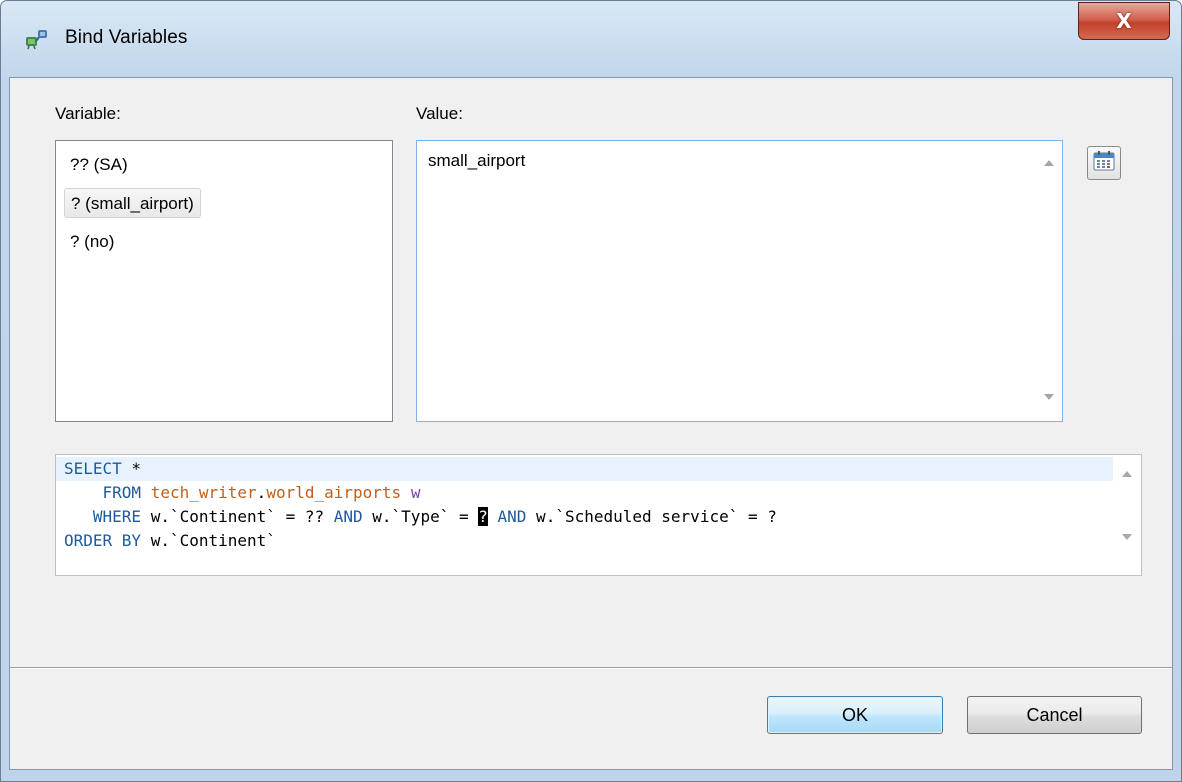  What do you see at coordinates (107, 492) in the screenshot?
I see `sql-token: FROM` at bounding box center [107, 492].